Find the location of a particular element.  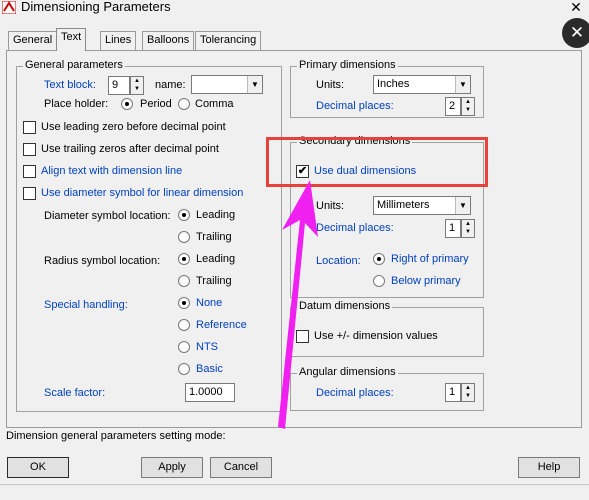

name-label: name: is located at coordinates (170, 85).